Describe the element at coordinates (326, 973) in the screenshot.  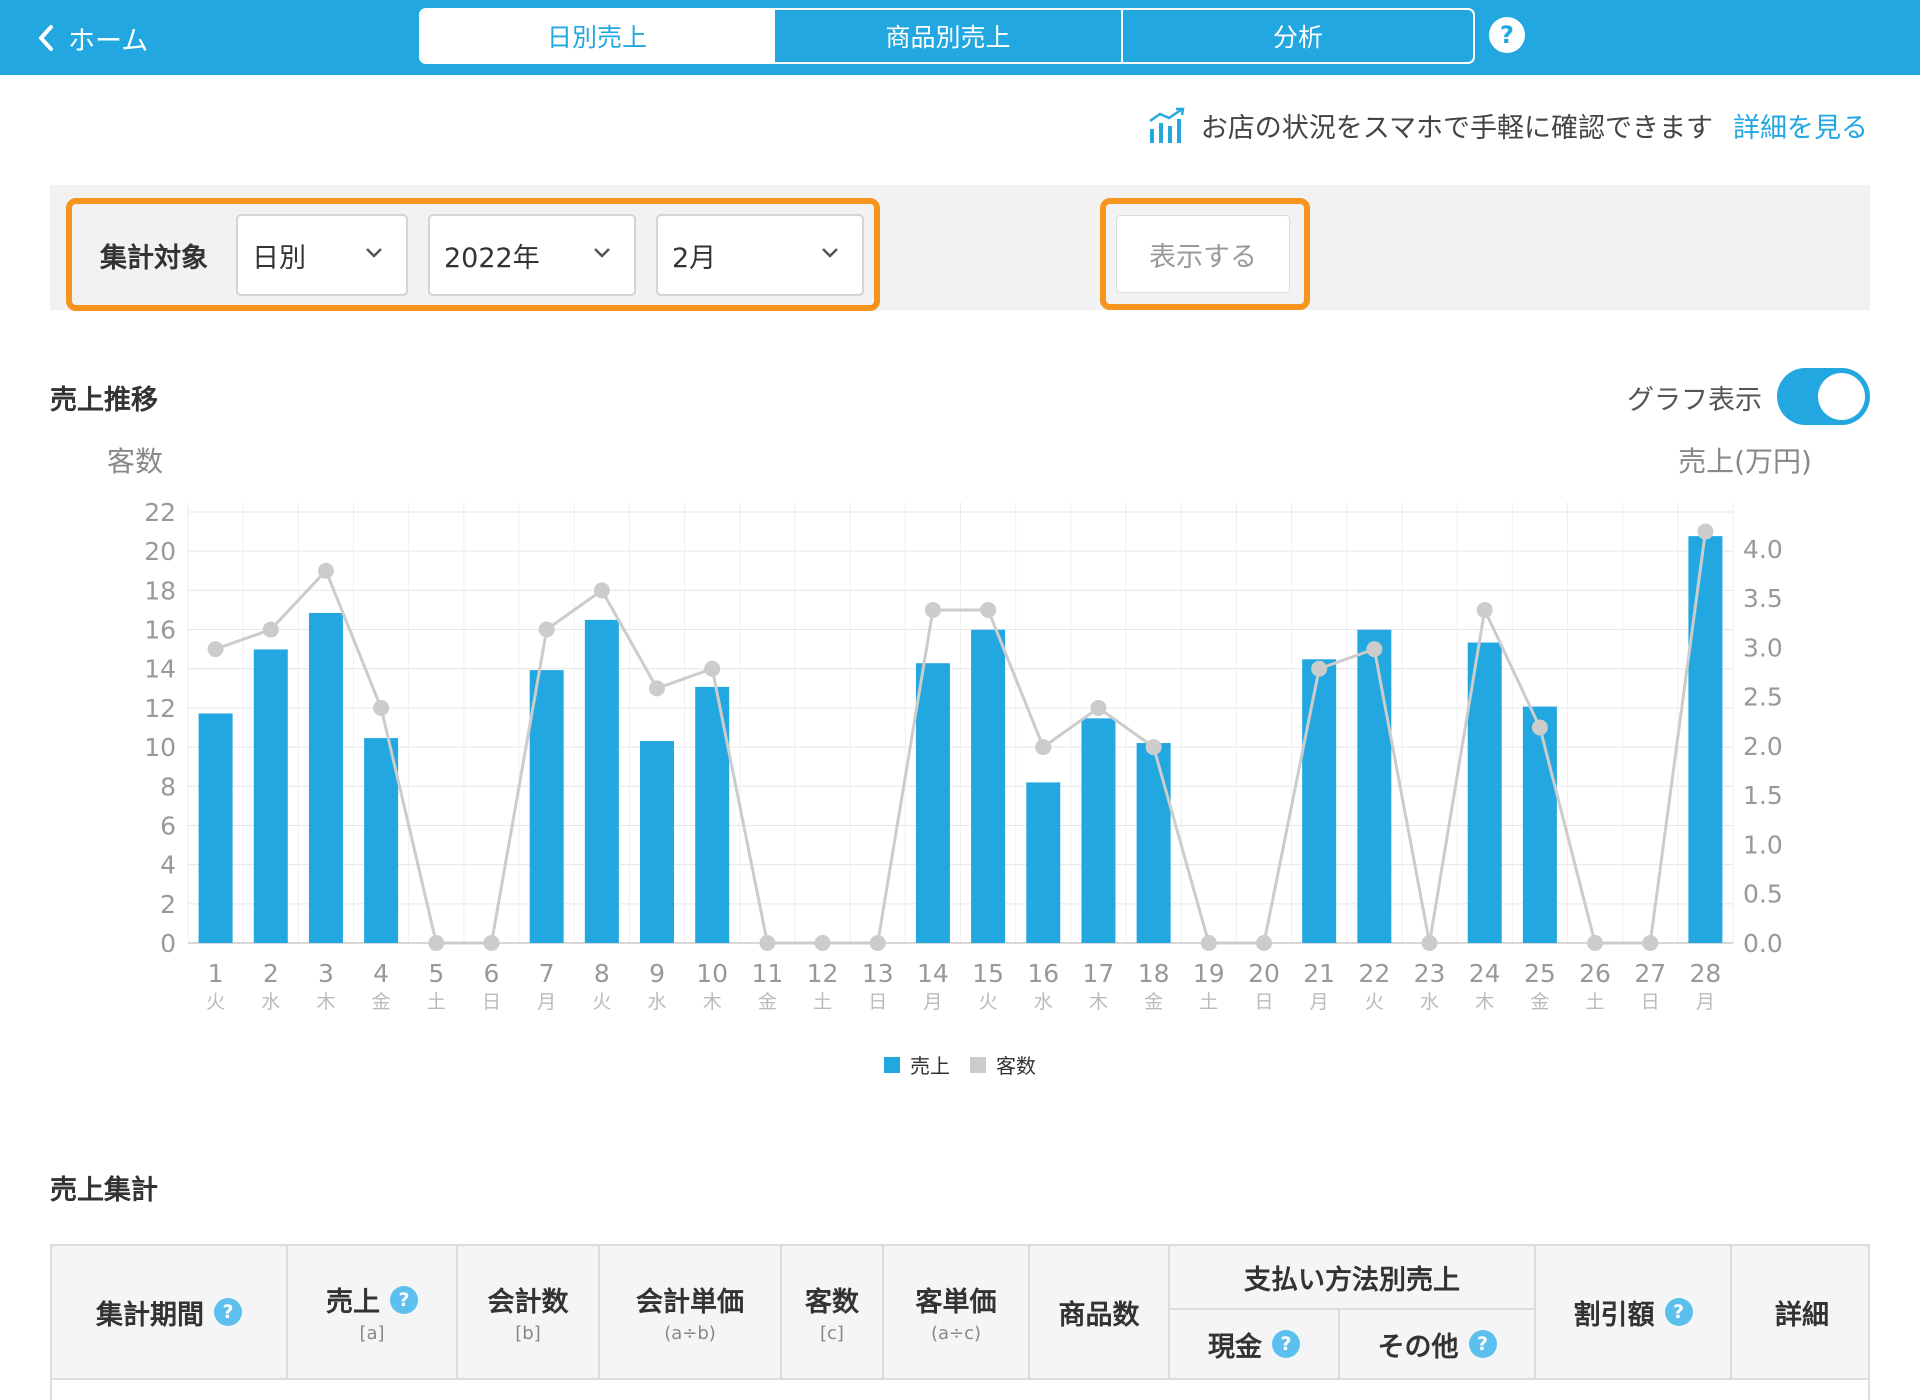
I see `x-tick-label: 3` at that location.